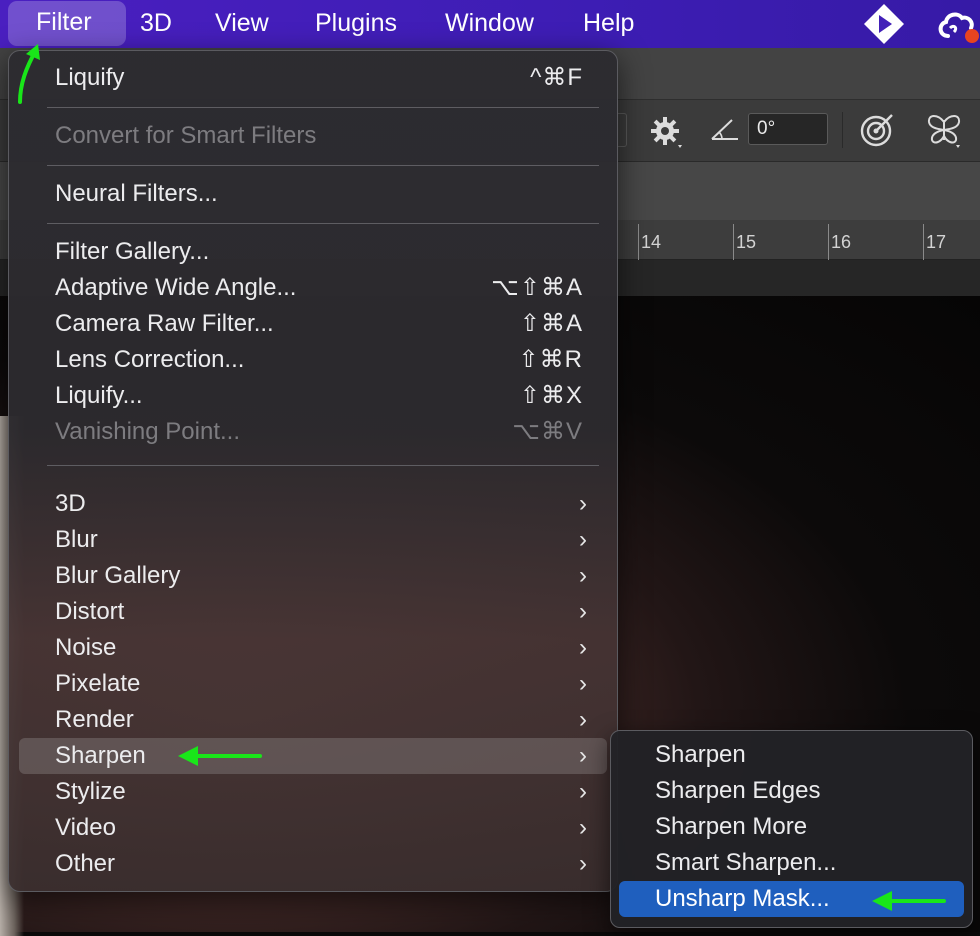 The image size is (980, 936). What do you see at coordinates (313, 756) in the screenshot?
I see `menu-item-sharpen: Sharpen ›` at bounding box center [313, 756].